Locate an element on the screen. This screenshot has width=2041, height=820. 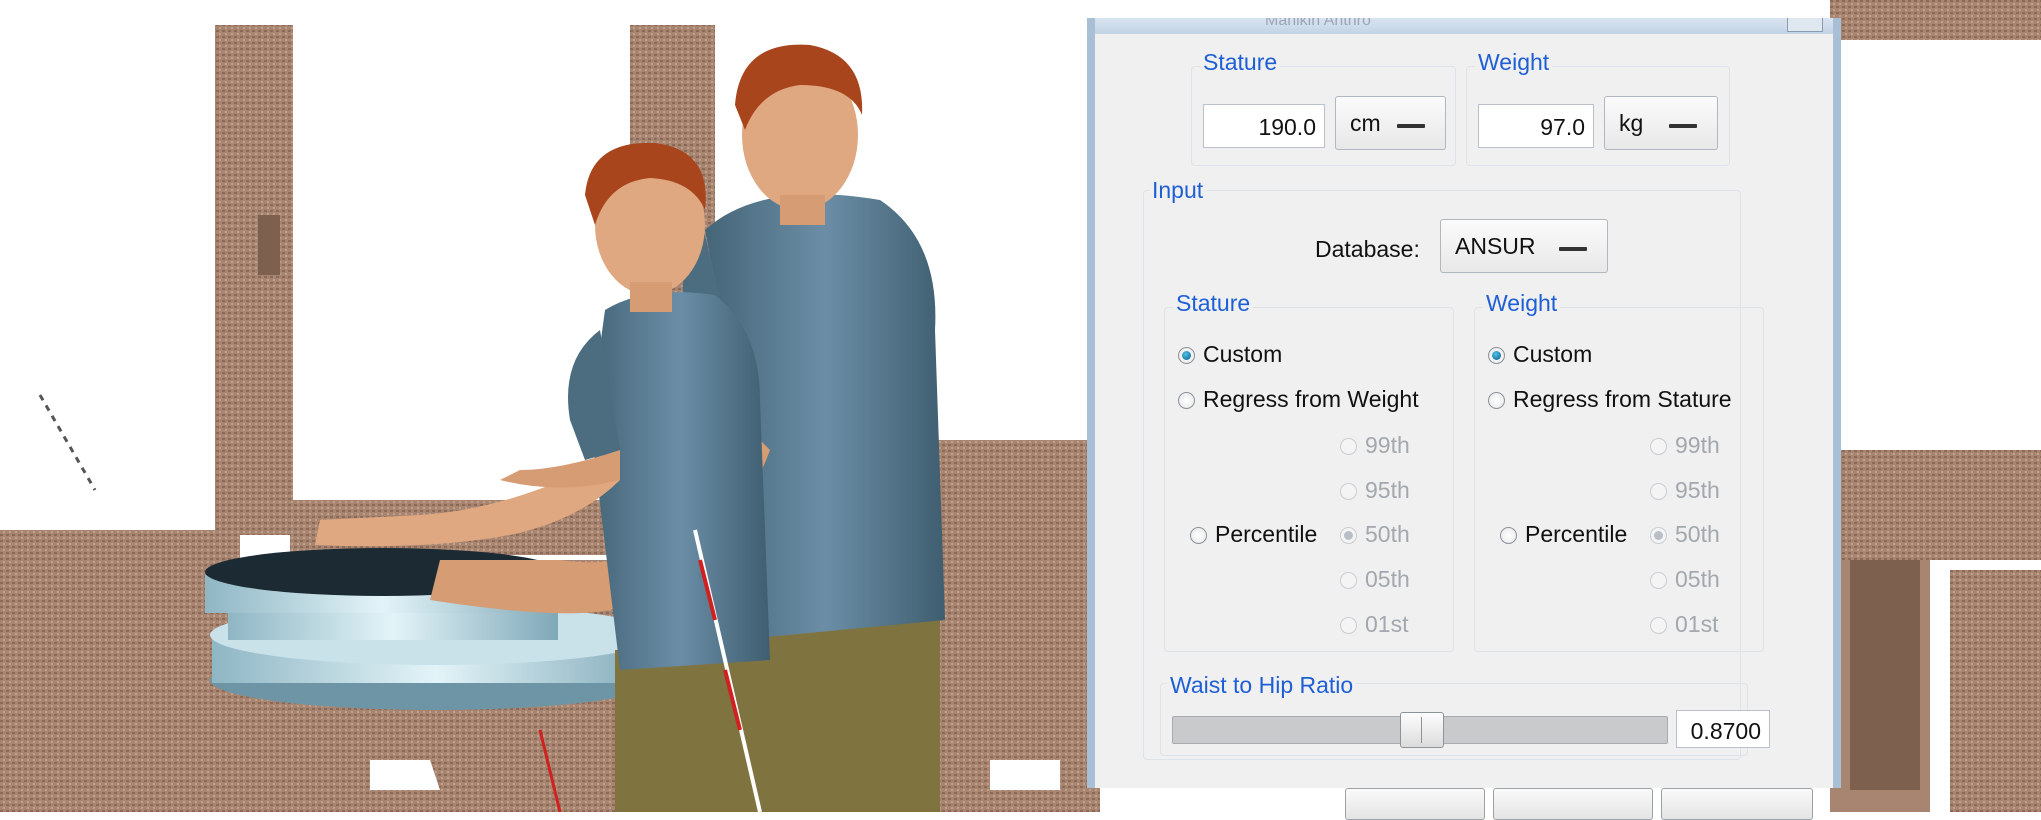
weight-95th-radio: 95th is located at coordinates (1685, 492).